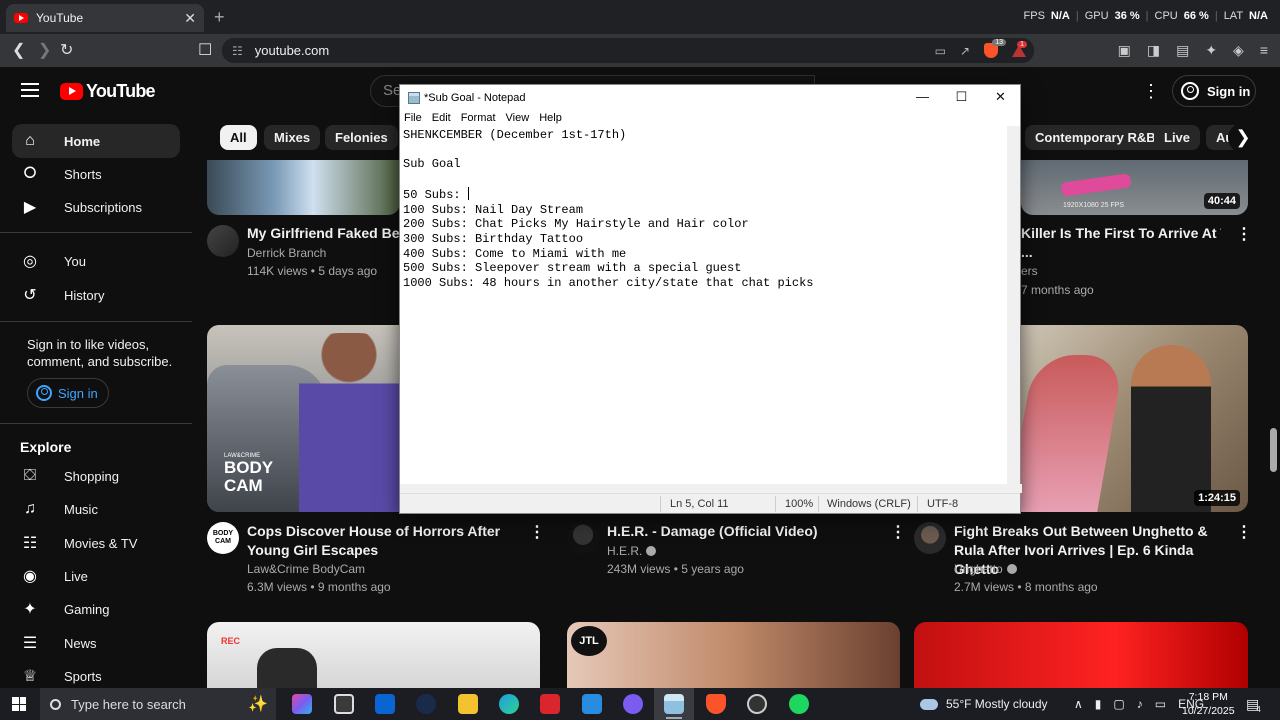  I want to click on wallet-icon: ▤, so click(1182, 50).